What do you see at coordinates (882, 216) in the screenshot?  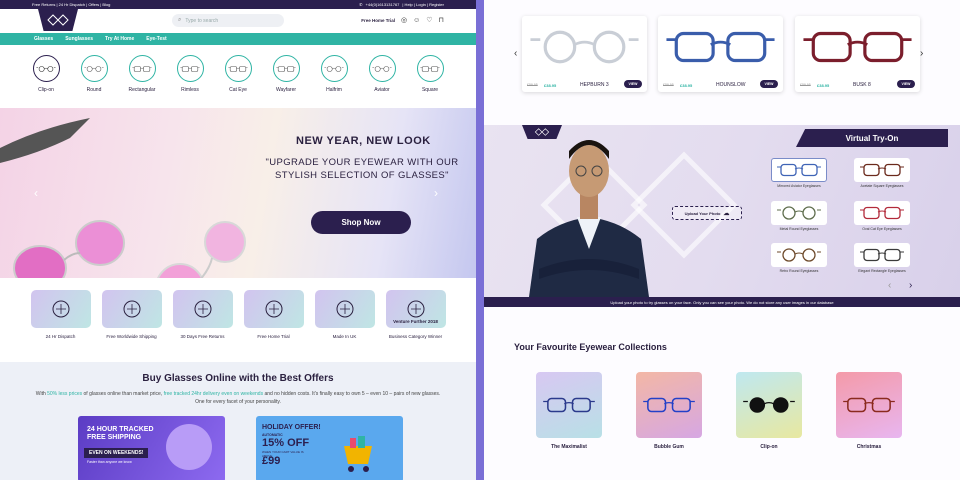 I see `tryon-glasses-item: Oval Cat Eye Eyeglasses` at bounding box center [882, 216].